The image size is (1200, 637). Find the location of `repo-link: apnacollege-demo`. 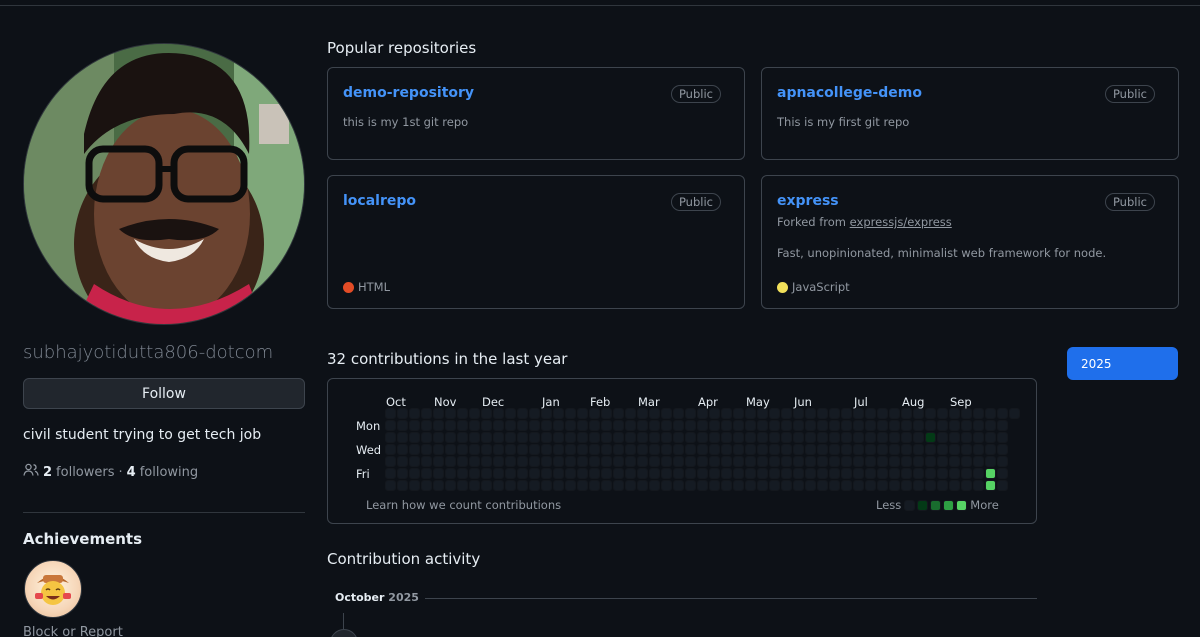

repo-link: apnacollege-demo is located at coordinates (849, 93).